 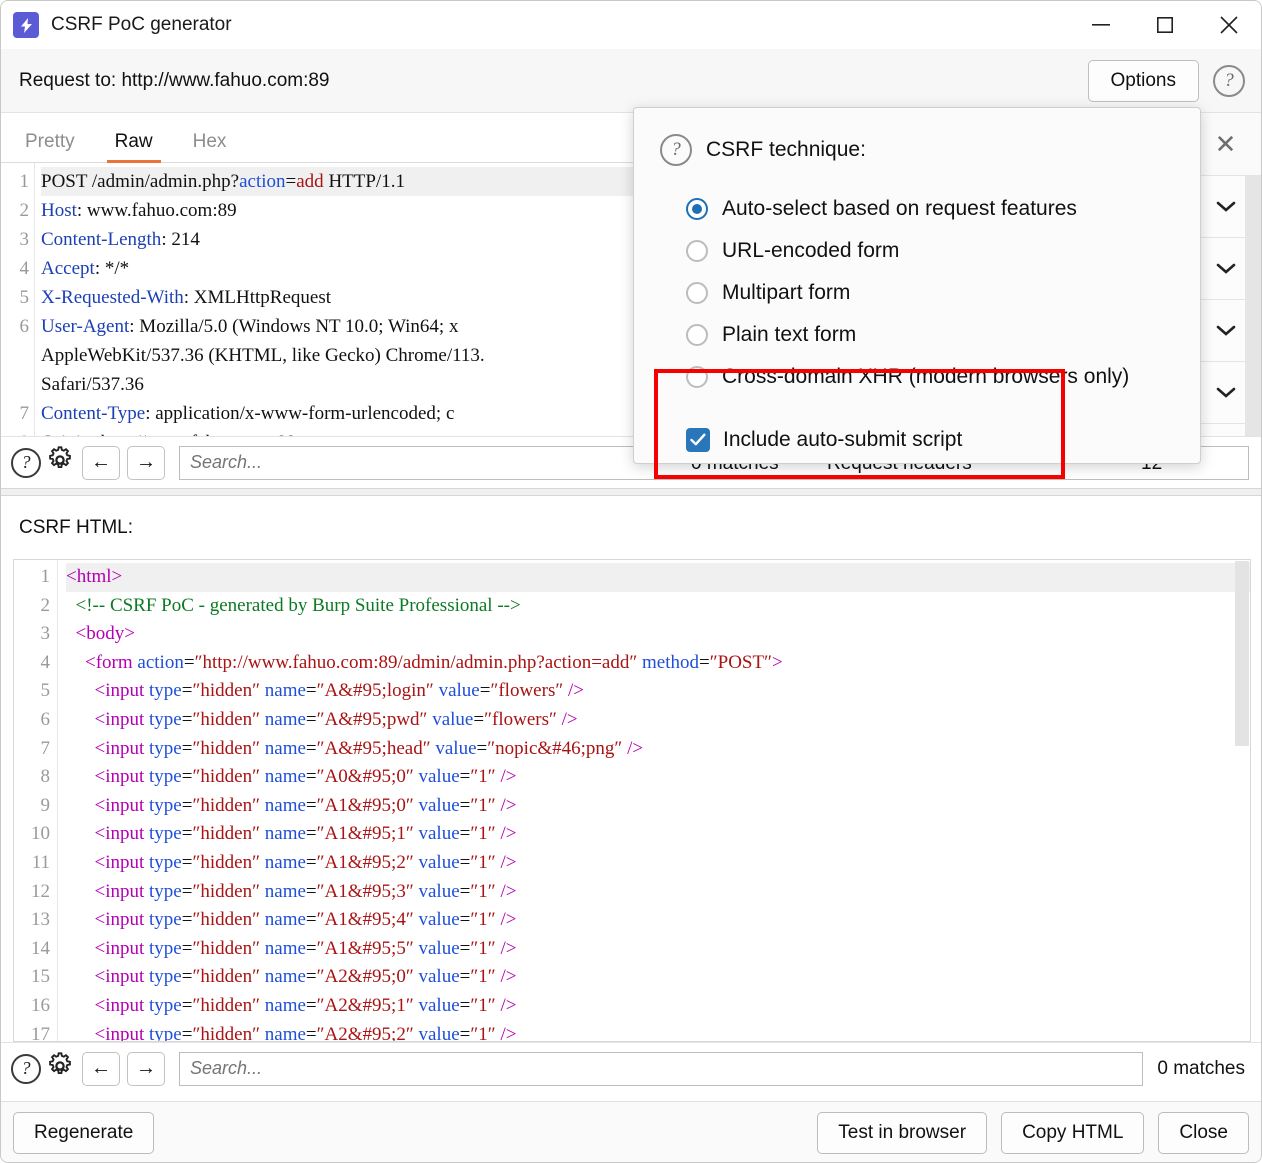 I want to click on request-bar-actions: Options ?, so click(x=1166, y=80).